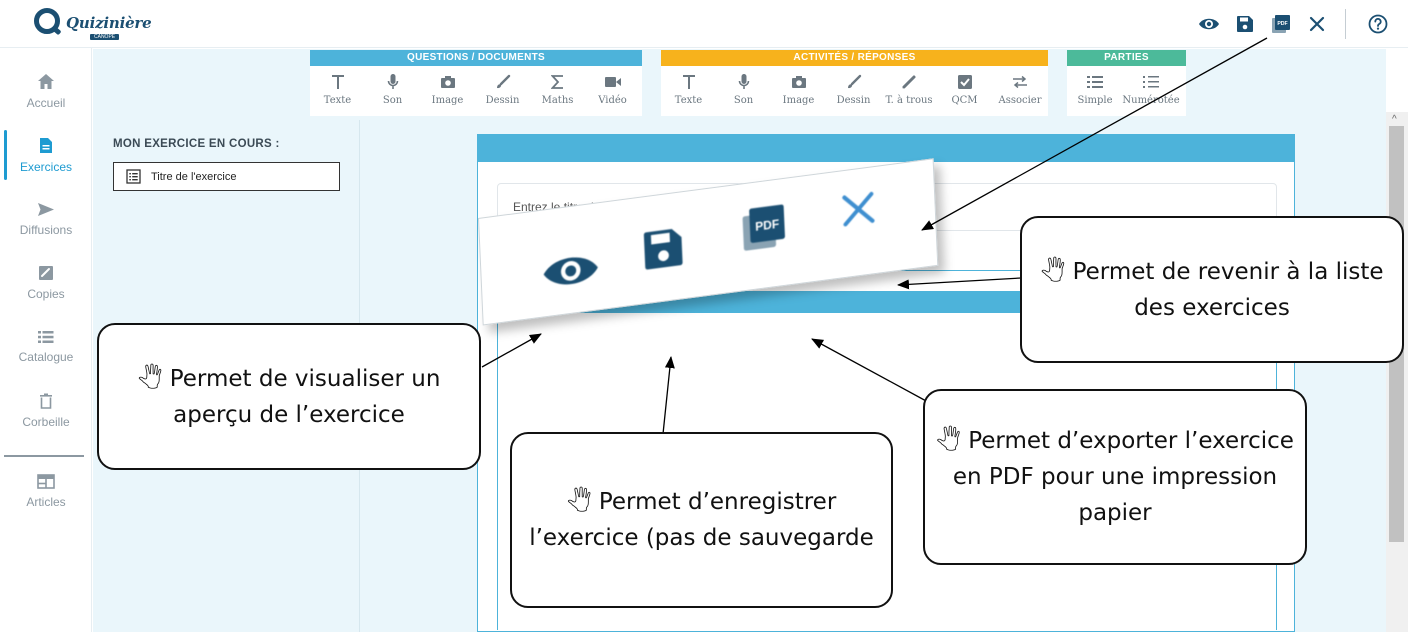  What do you see at coordinates (194, 176) in the screenshot?
I see `outline-item-label: Titre de l'exercice` at bounding box center [194, 176].